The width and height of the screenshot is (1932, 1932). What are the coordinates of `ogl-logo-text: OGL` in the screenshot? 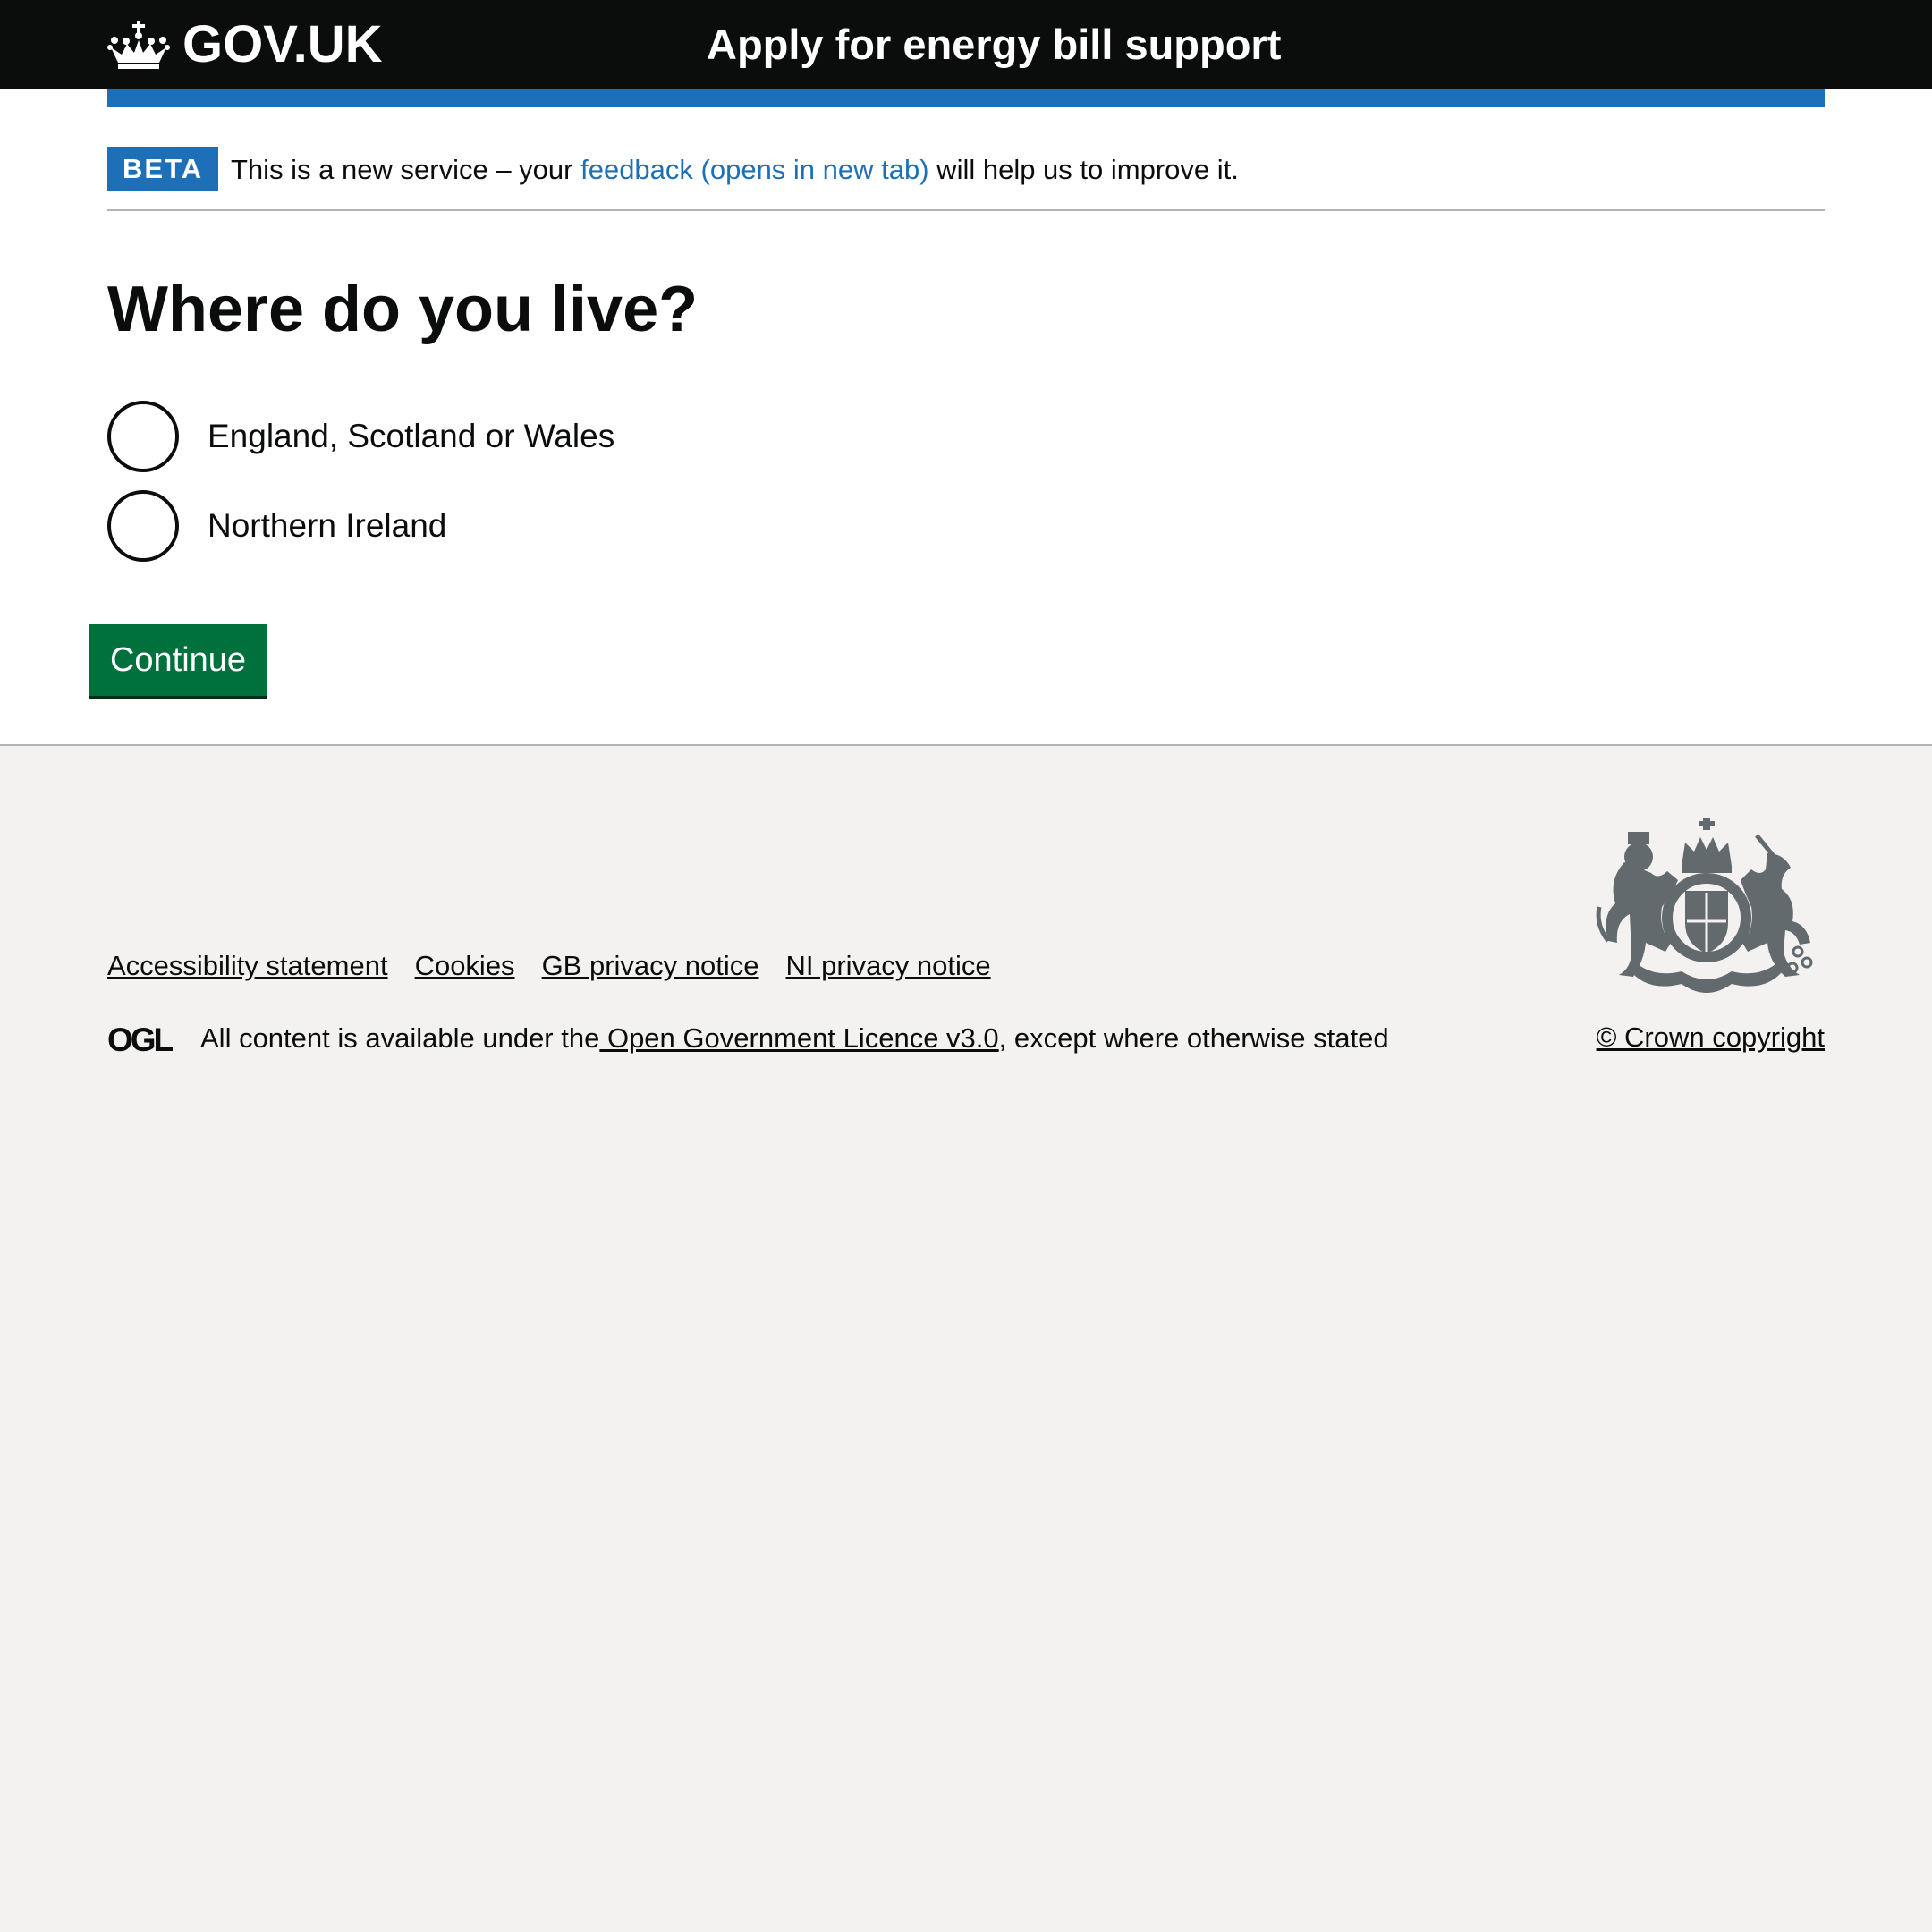 It's located at (140, 1038).